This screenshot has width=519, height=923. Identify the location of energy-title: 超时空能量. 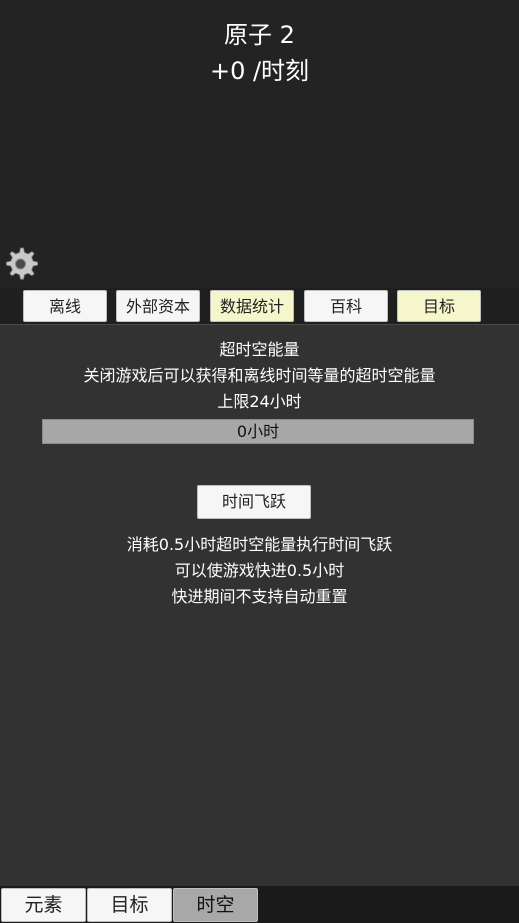
(259, 349).